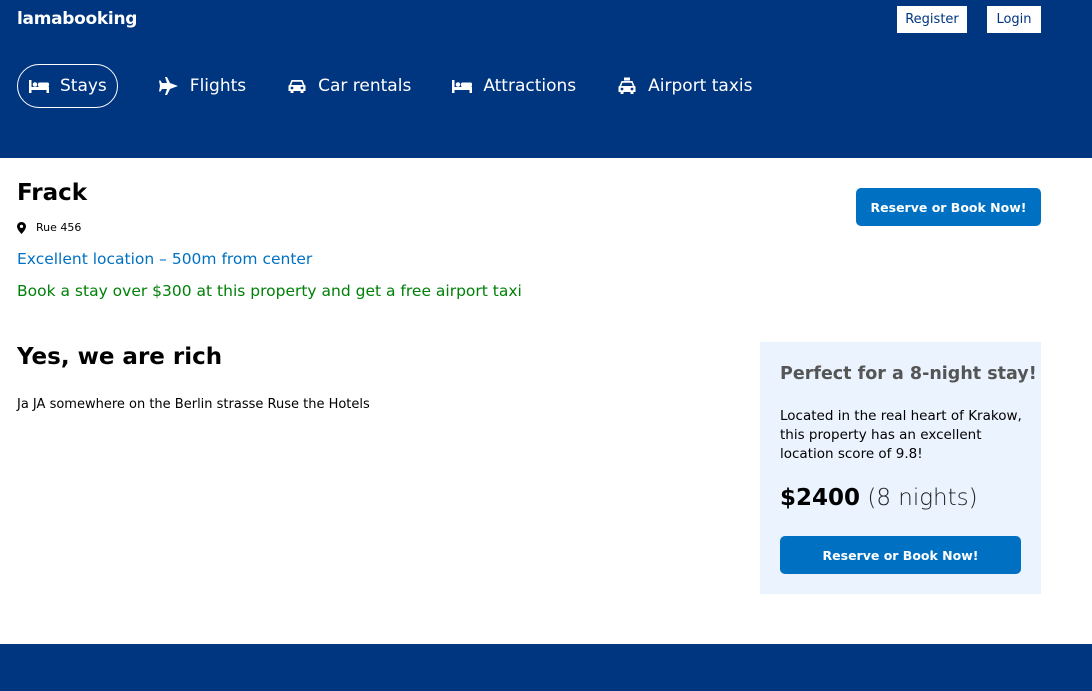 The height and width of the screenshot is (691, 1092). Describe the element at coordinates (21, 227) in the screenshot. I see `location-pin-icon` at that location.